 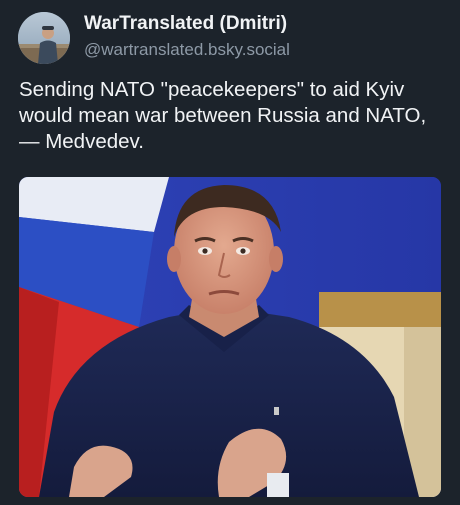 I want to click on profile-photo-icon, so click(x=44, y=38).